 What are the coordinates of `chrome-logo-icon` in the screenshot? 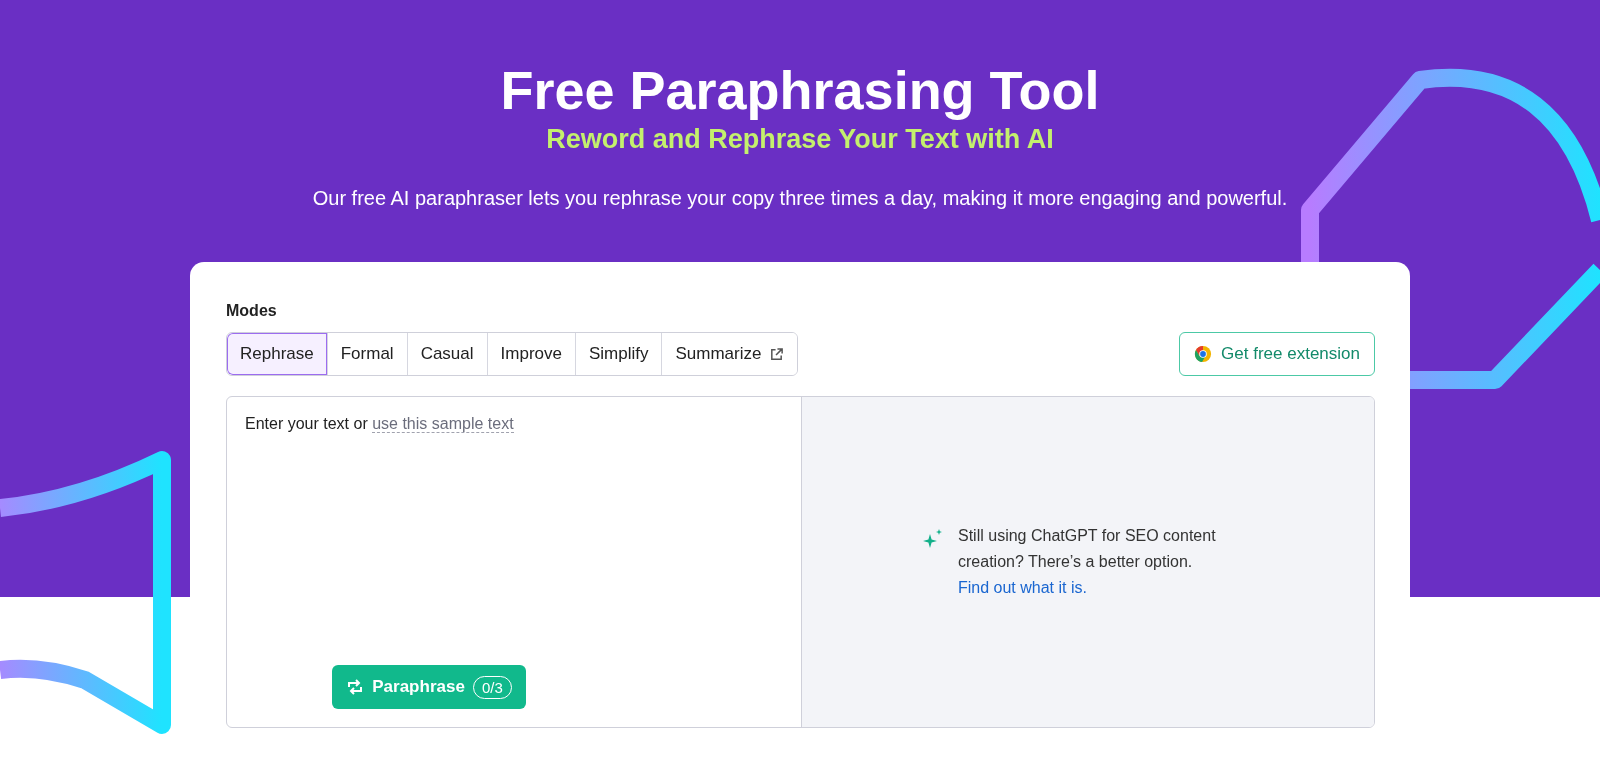 It's located at (1203, 354).